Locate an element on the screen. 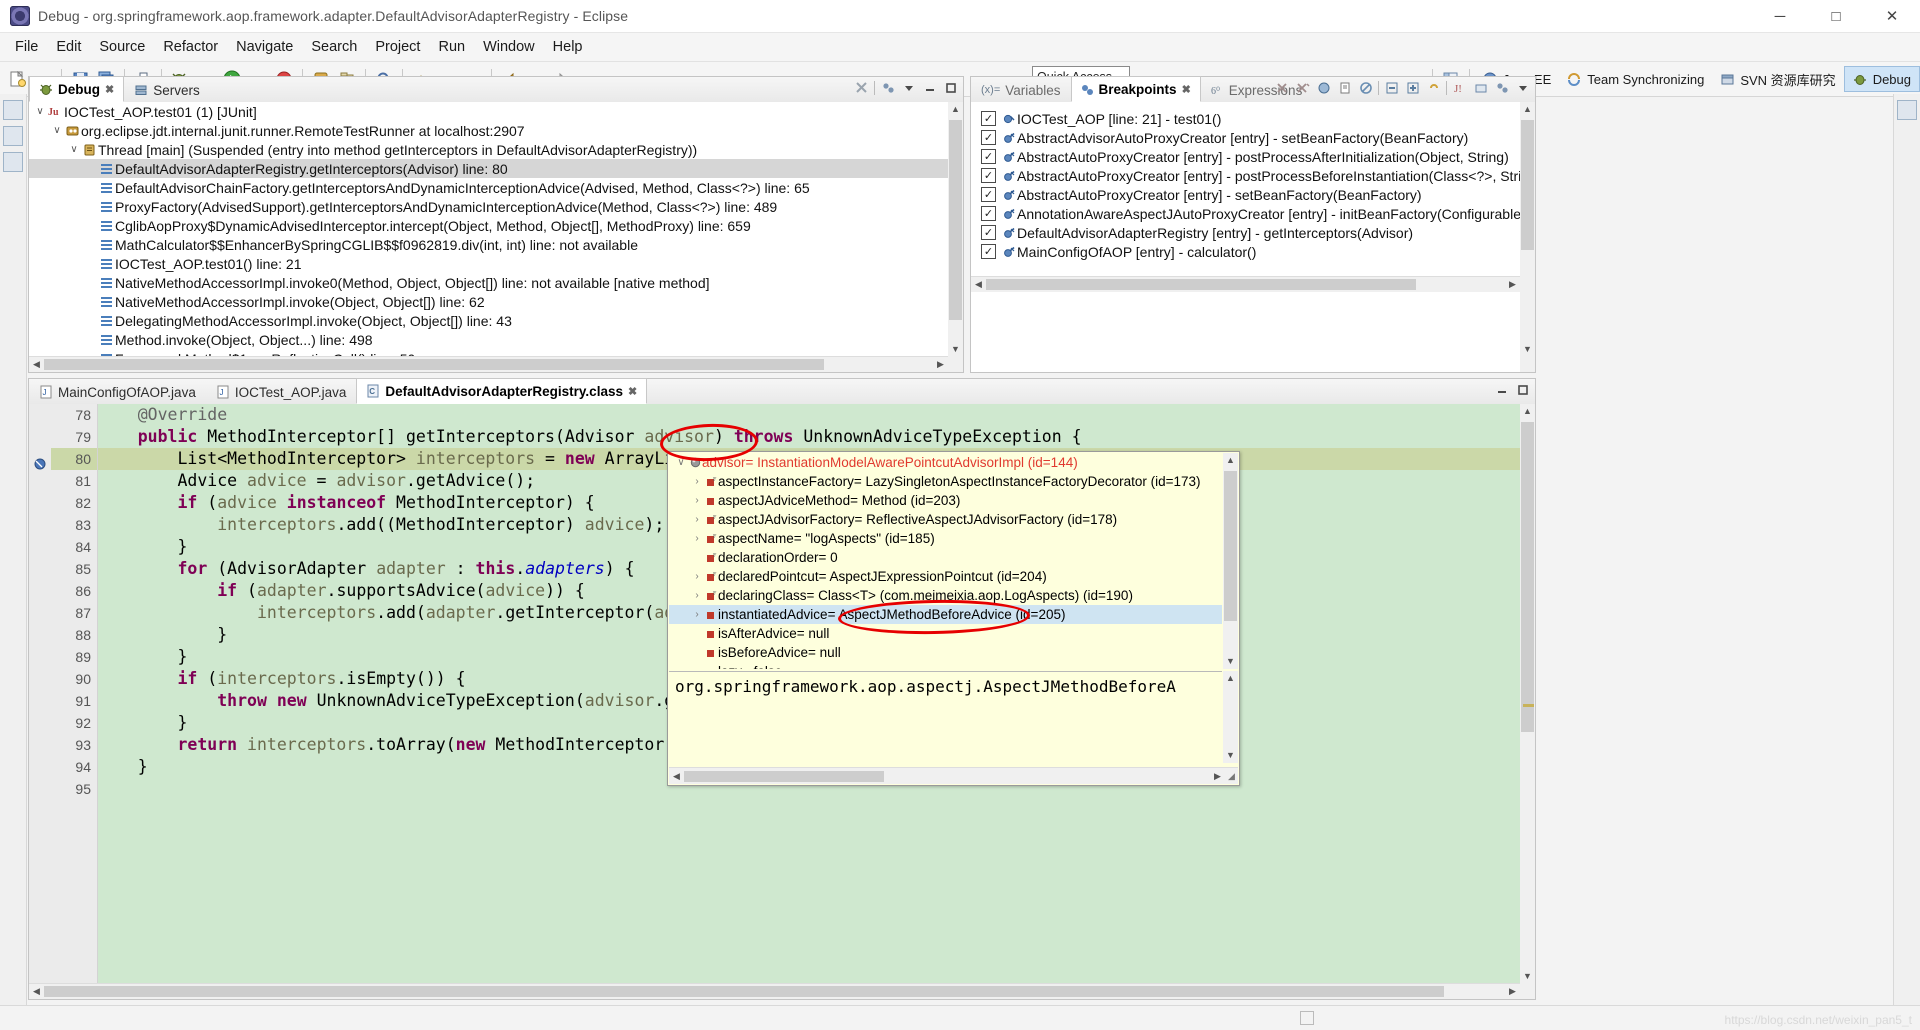 This screenshot has width=1920, height=1030. editor-tab-ioctest-aop: J IOCTest_AOP.java is located at coordinates (281, 391).